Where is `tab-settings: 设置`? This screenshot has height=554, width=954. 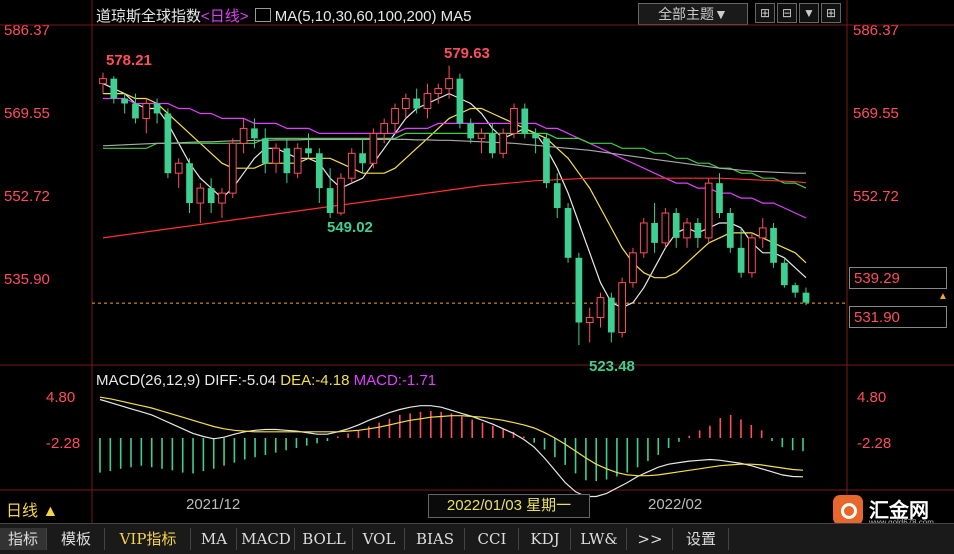 tab-settings: 设置 is located at coordinates (701, 539).